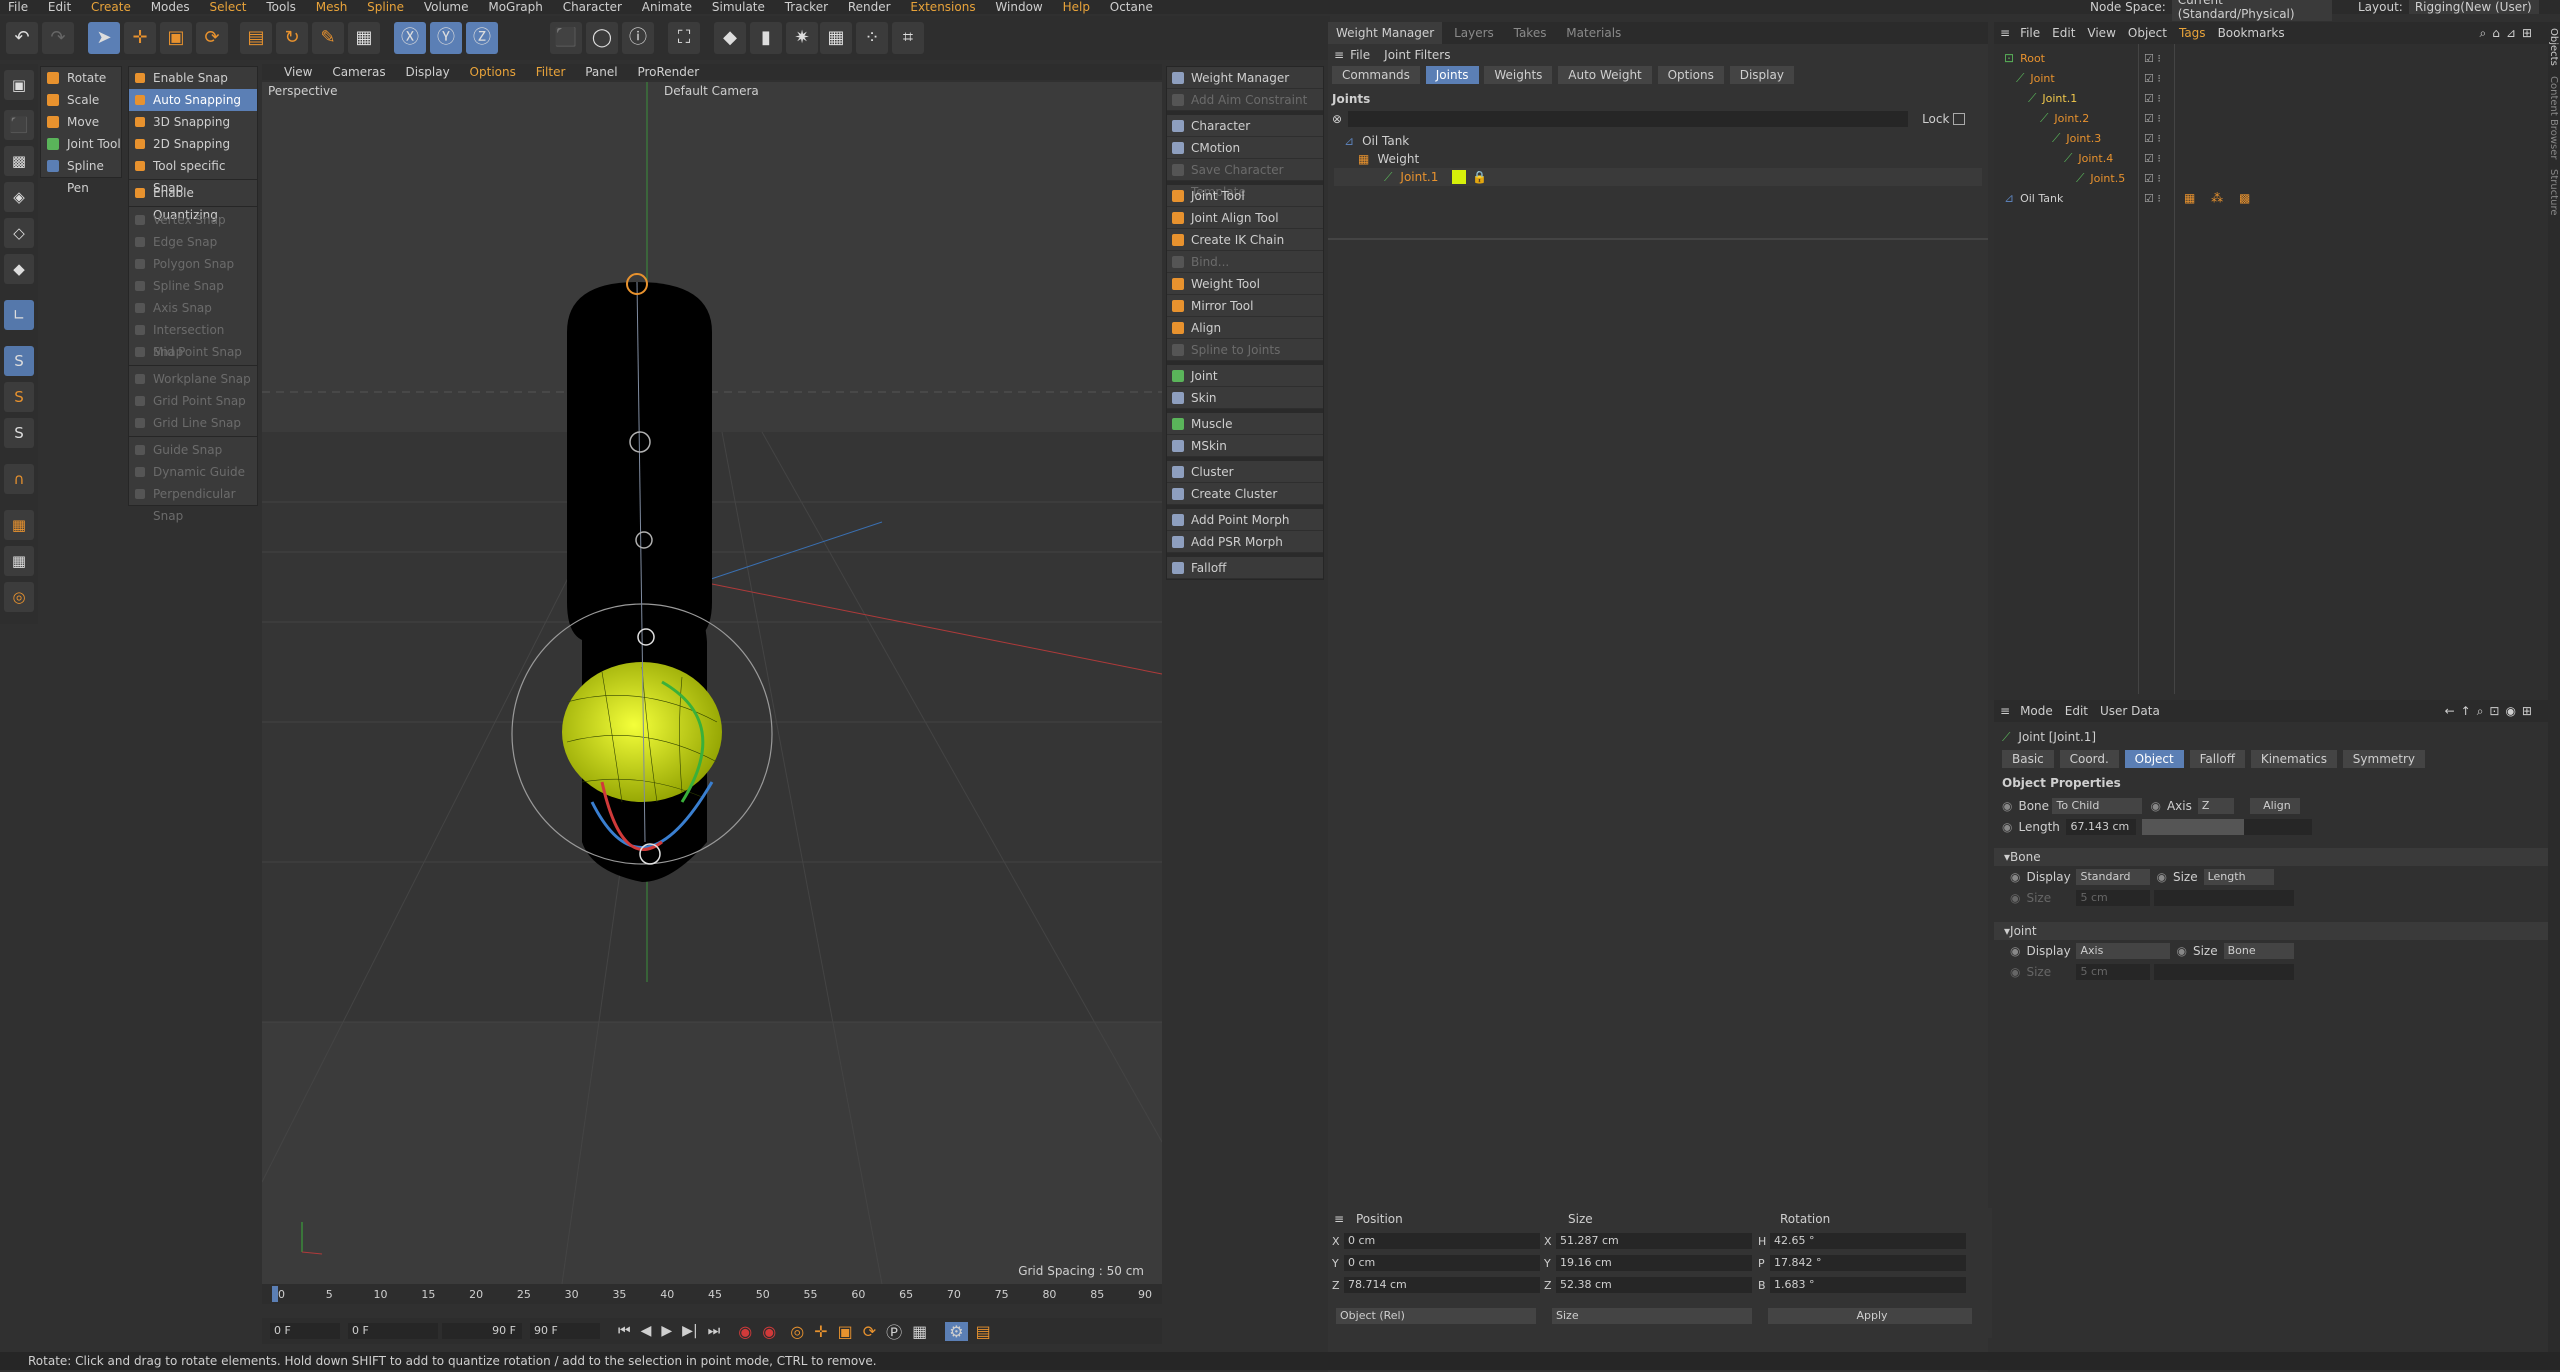 This screenshot has height=1372, width=2560. I want to click on edges-mode-icon: ◇, so click(19, 233).